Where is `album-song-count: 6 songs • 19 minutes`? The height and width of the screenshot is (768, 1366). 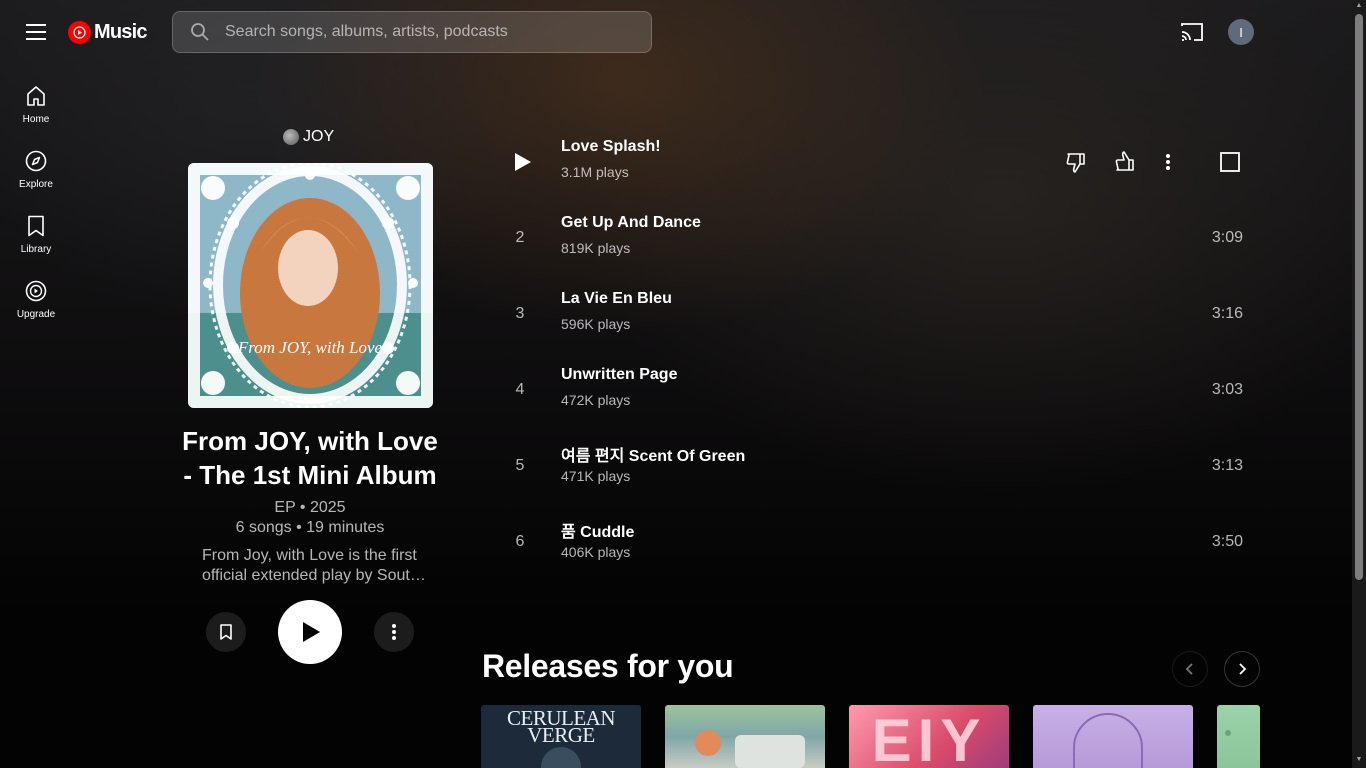
album-song-count: 6 songs • 19 minutes is located at coordinates (310, 527).